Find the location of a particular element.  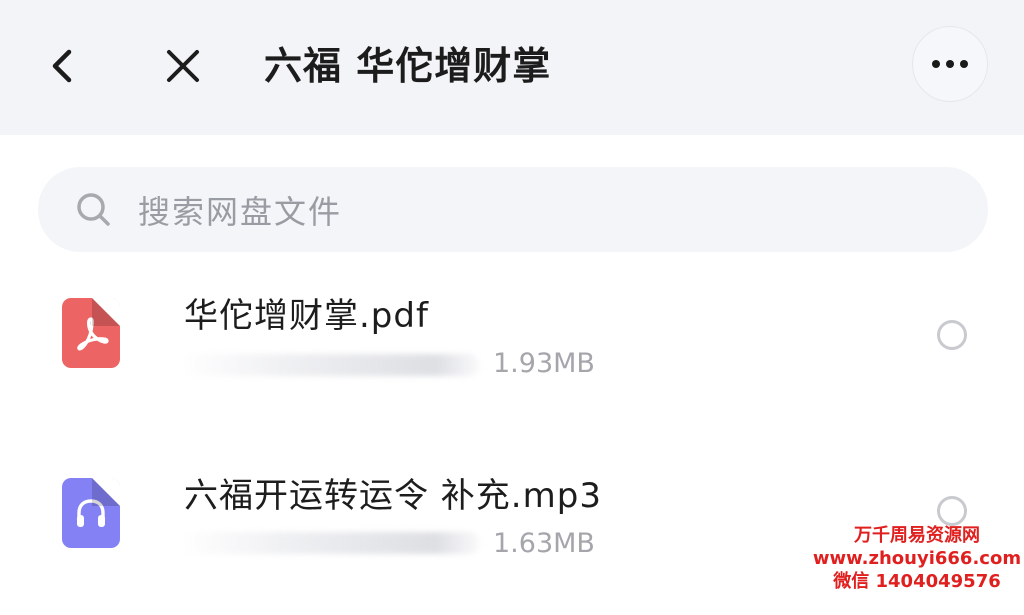

search-placeholder: 搜索网盘文件 is located at coordinates (240, 211).